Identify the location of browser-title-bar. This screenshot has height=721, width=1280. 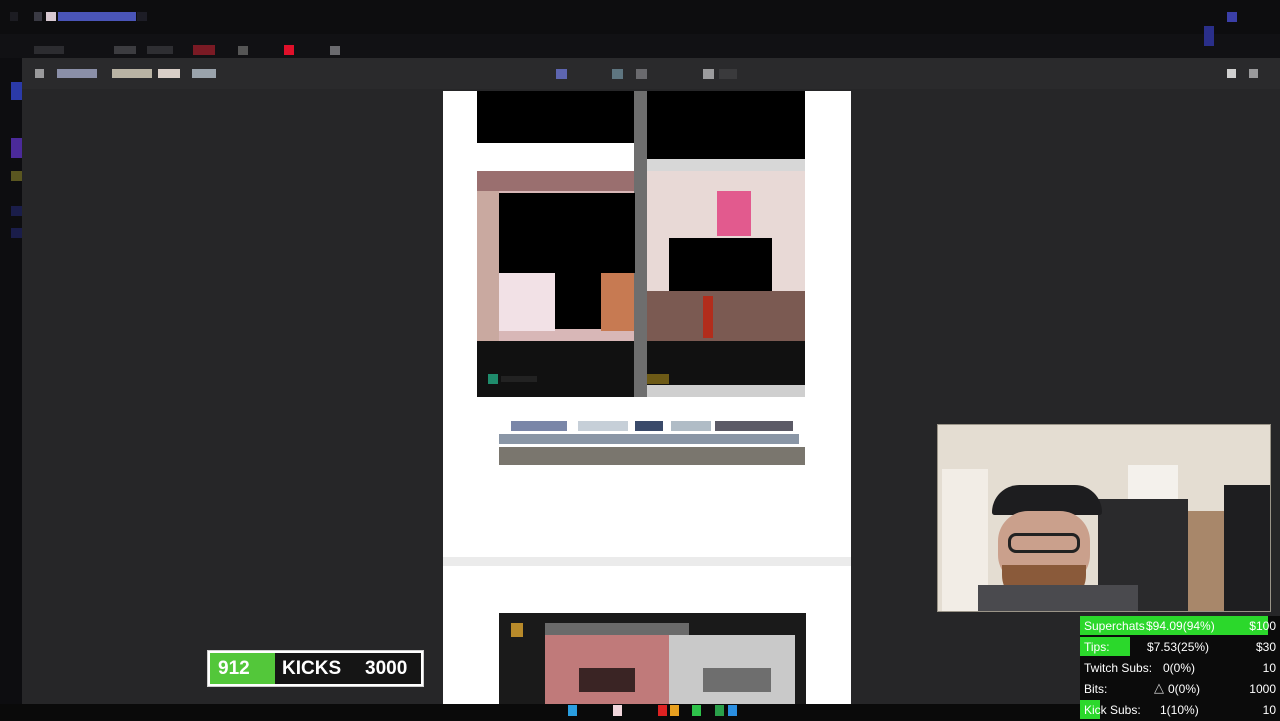
(640, 17).